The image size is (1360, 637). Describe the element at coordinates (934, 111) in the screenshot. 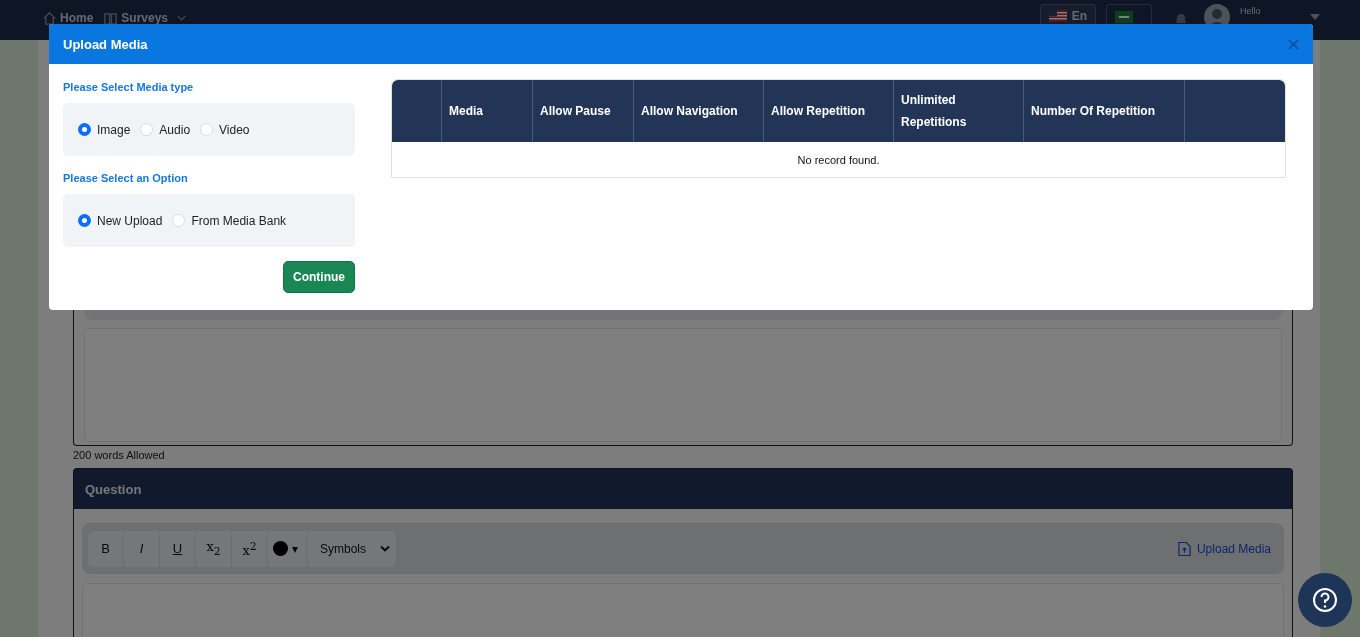

I see `column-header: Unlimited Repetitions` at that location.